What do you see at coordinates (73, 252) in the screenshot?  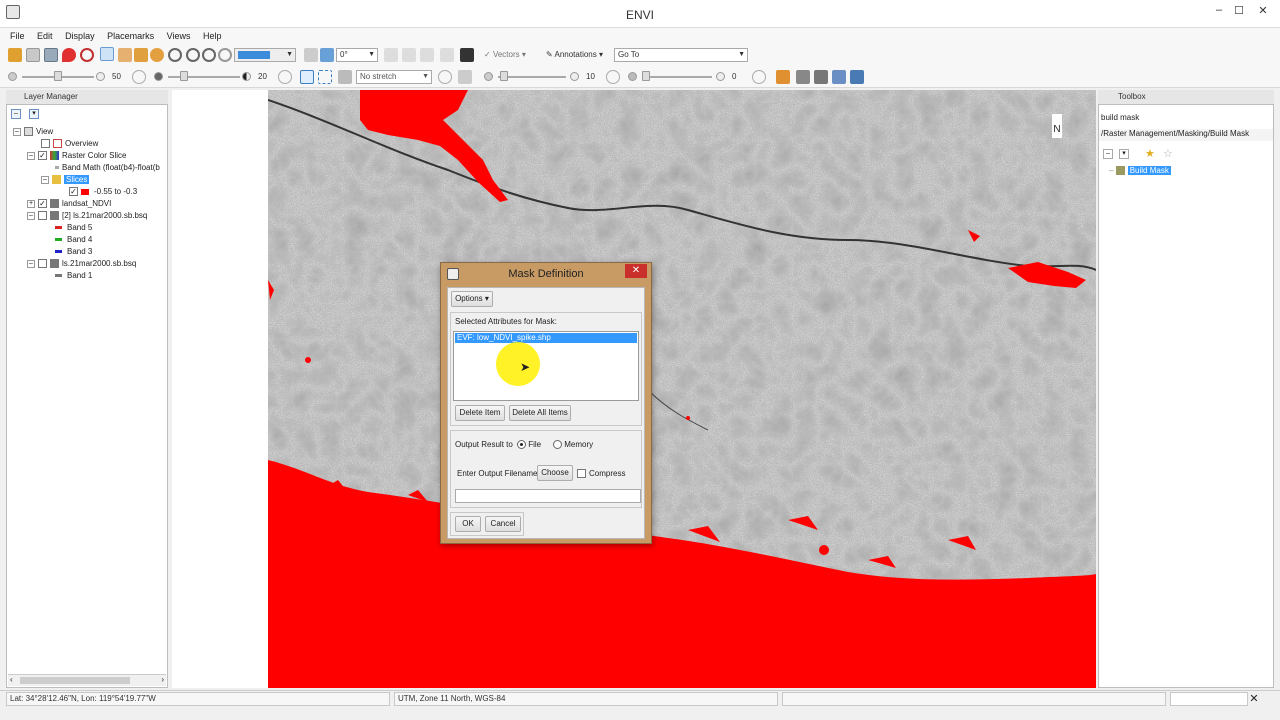 I see `tree-band-3: Band 3` at bounding box center [73, 252].